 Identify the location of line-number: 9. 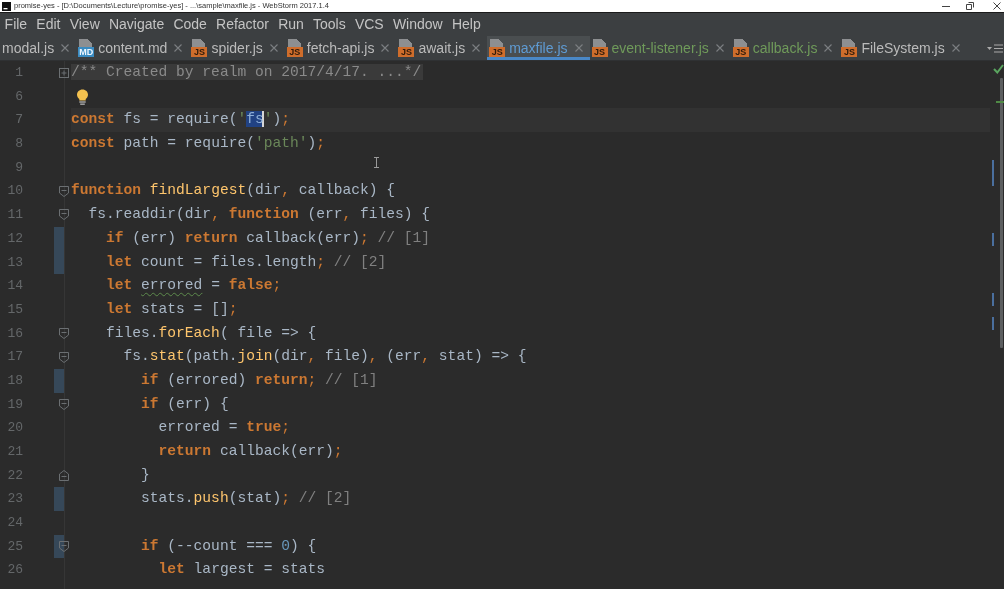
(19, 167).